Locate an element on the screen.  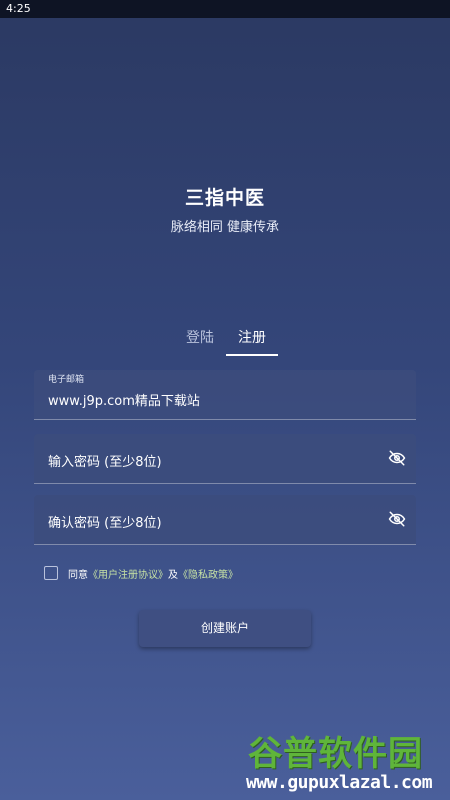
brand-header: 三指中医 脉络相同 健康传承 is located at coordinates (225, 209).